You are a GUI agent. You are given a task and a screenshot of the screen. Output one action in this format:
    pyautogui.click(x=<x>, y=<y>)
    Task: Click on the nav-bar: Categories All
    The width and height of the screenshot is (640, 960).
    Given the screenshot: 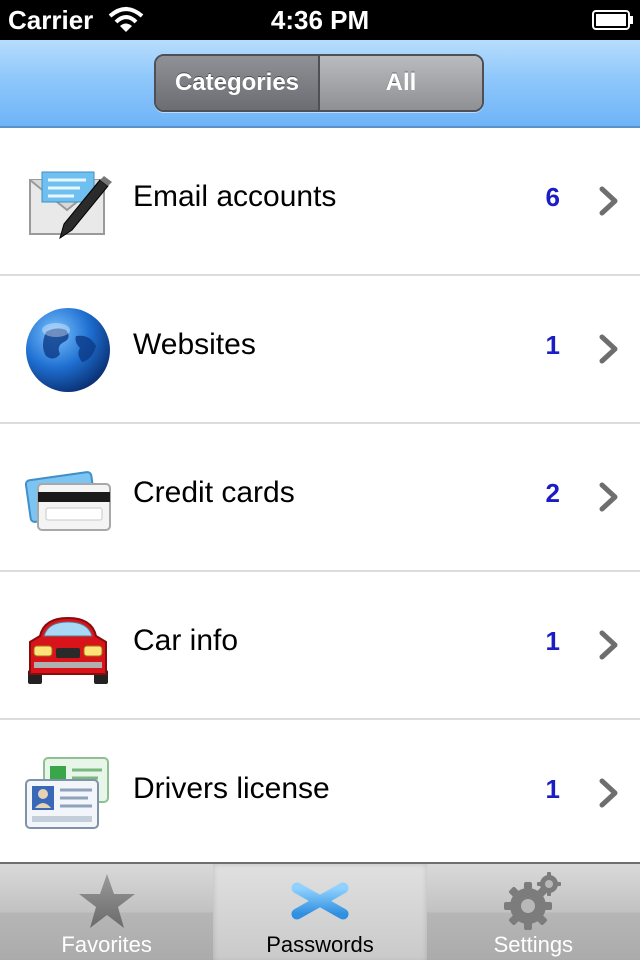 What is the action you would take?
    pyautogui.click(x=320, y=84)
    